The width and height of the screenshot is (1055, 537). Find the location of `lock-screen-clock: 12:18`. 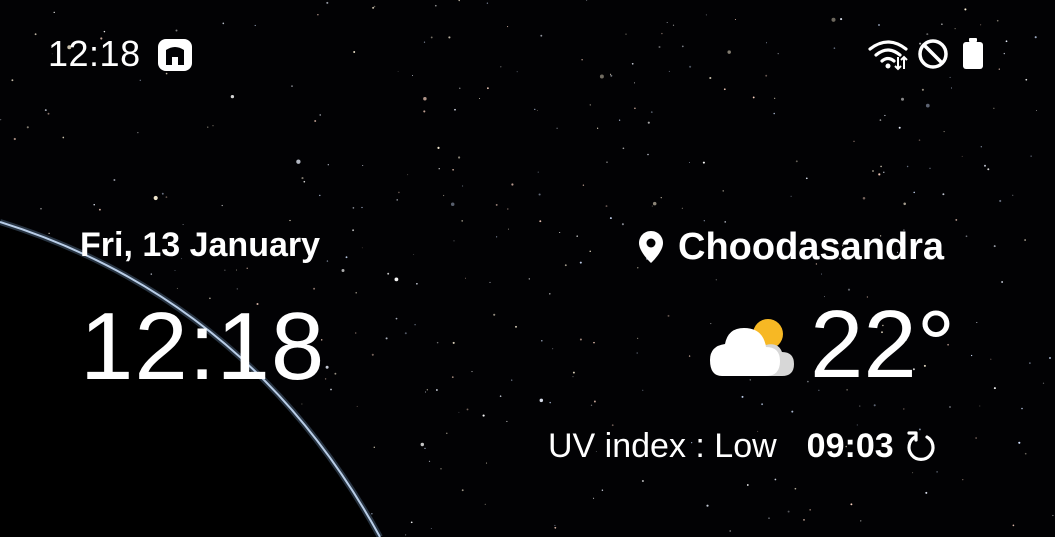

lock-screen-clock: 12:18 is located at coordinates (202, 347).